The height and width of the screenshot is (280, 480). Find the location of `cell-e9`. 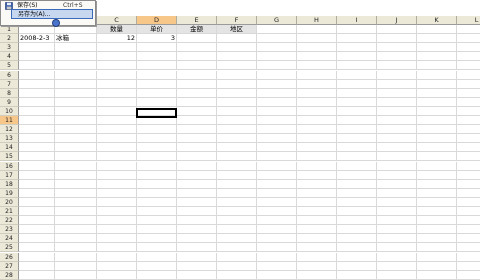

cell-e9 is located at coordinates (197, 102).